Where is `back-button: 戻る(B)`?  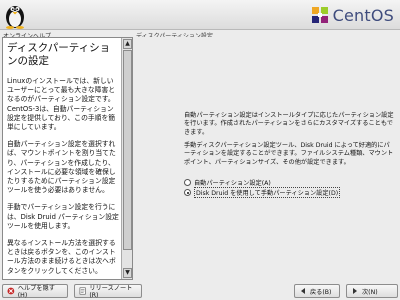 back-button: 戻る(B) is located at coordinates (317, 291).